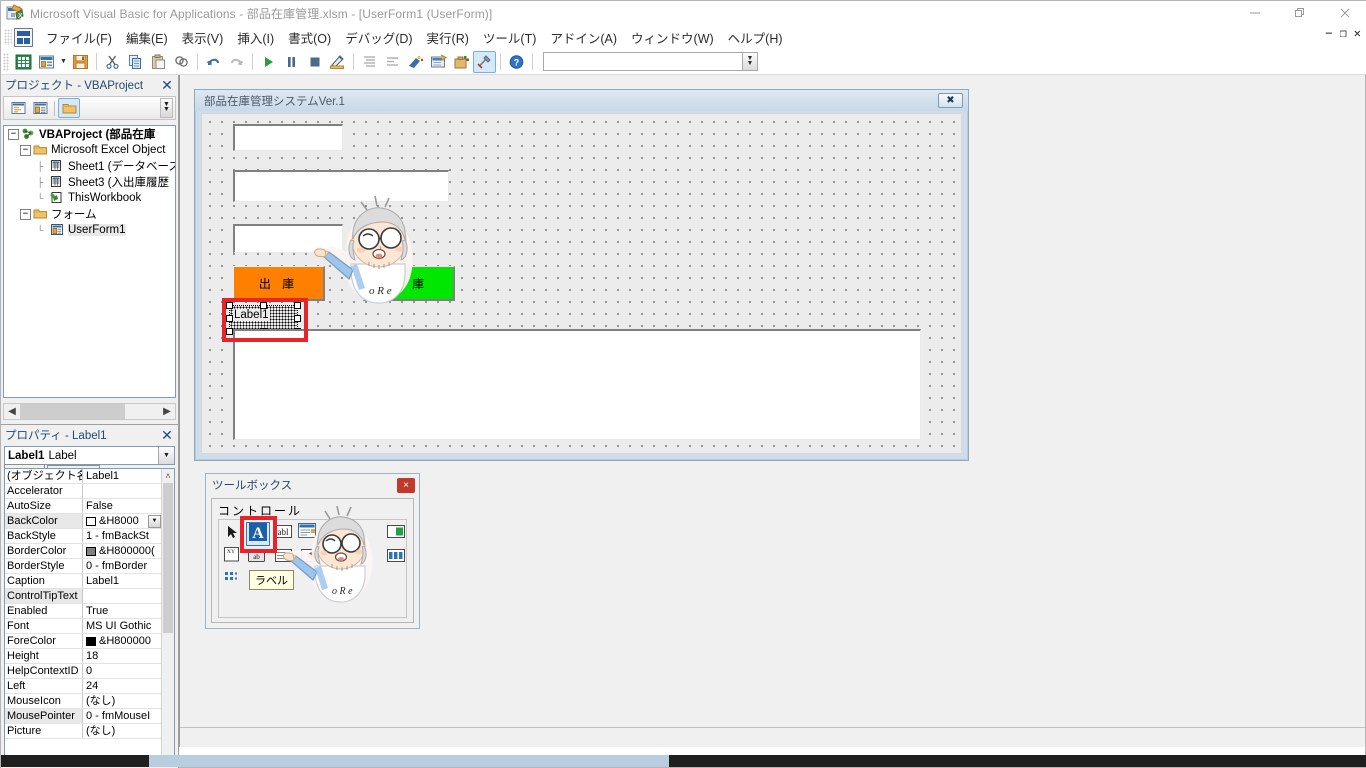 The image size is (1366, 768). Describe the element at coordinates (89, 166) in the screenshot. I see `tree-item-sheet1: ├ Sheet1 (データベース` at that location.